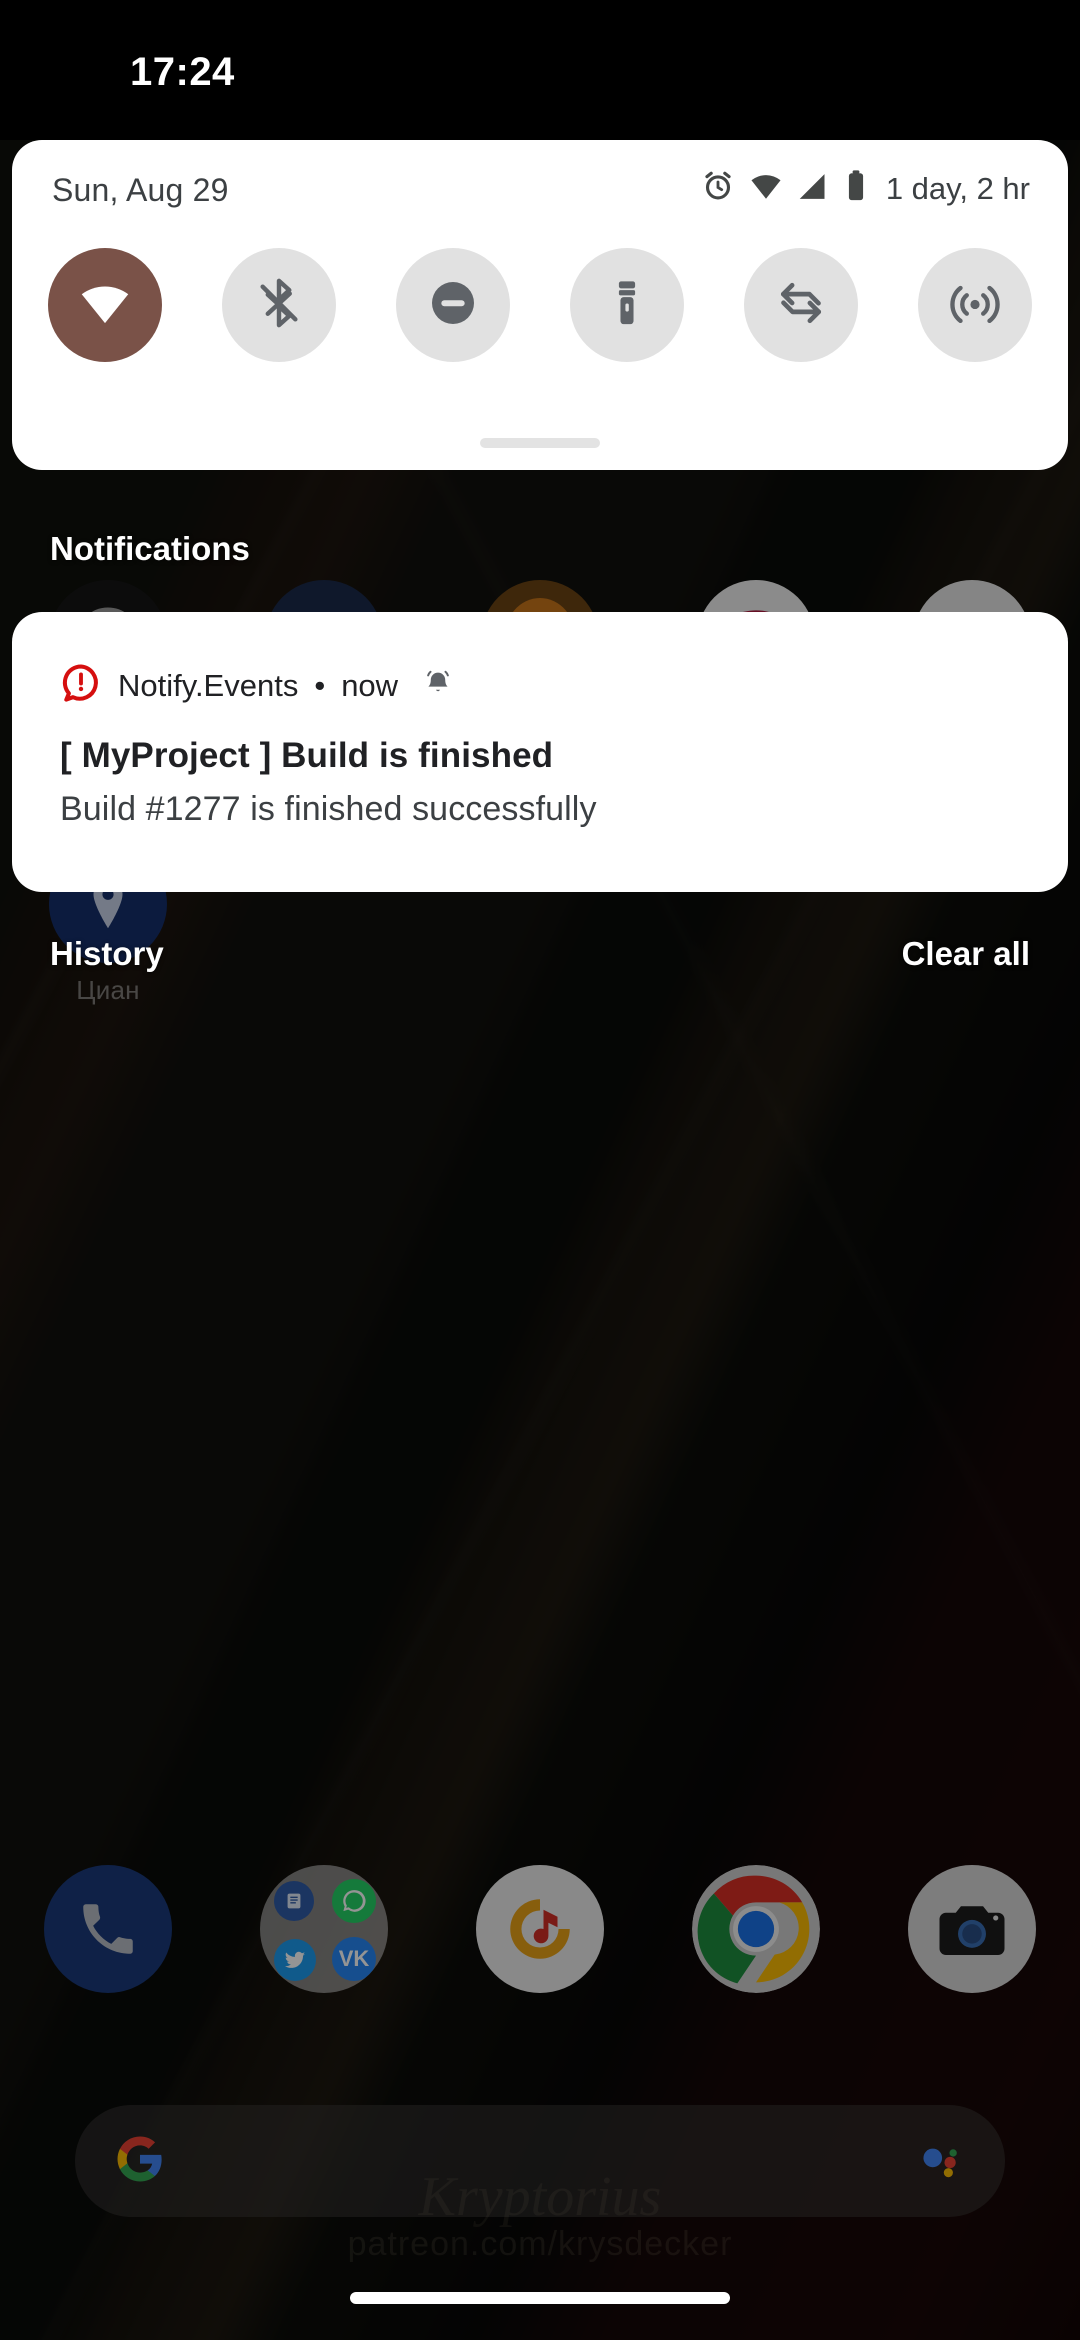  What do you see at coordinates (813, 189) in the screenshot?
I see `cellular-signal-icon` at bounding box center [813, 189].